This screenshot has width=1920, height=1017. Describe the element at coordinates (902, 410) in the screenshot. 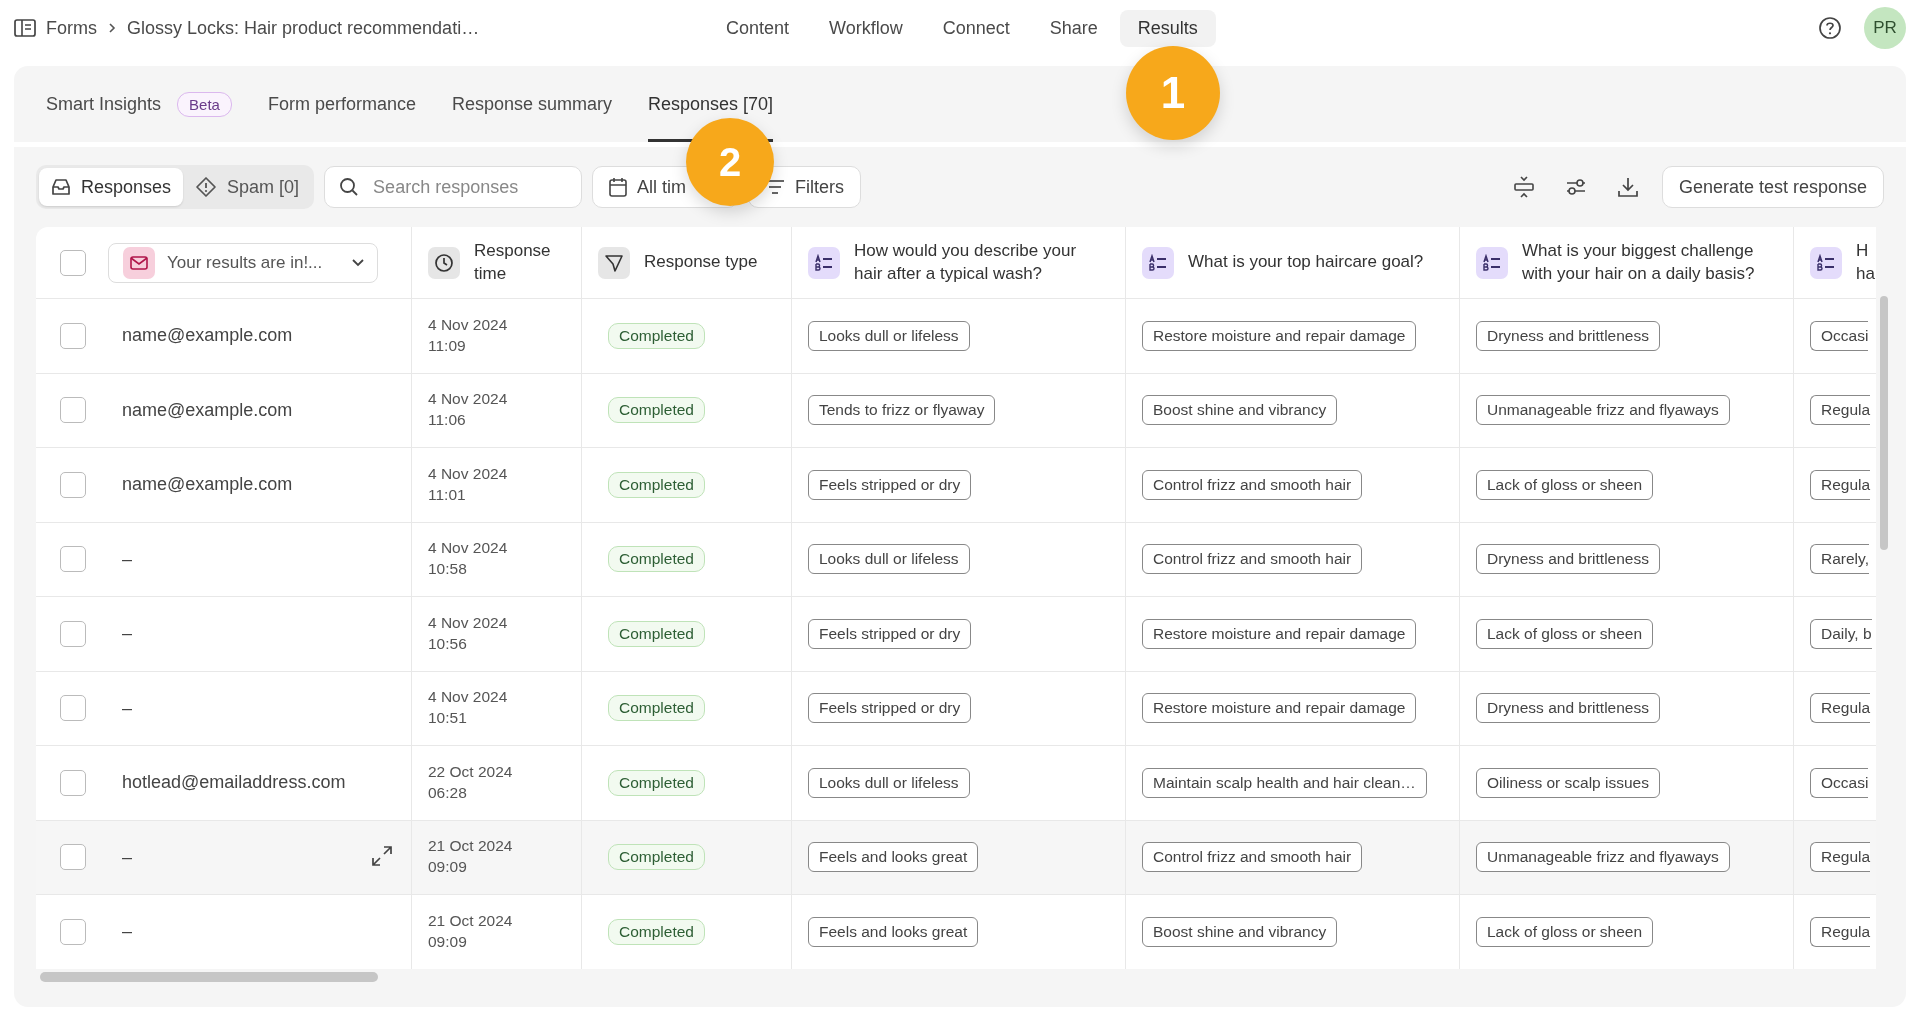

I see `answer-tag: Tends to frizz or flyaway` at that location.